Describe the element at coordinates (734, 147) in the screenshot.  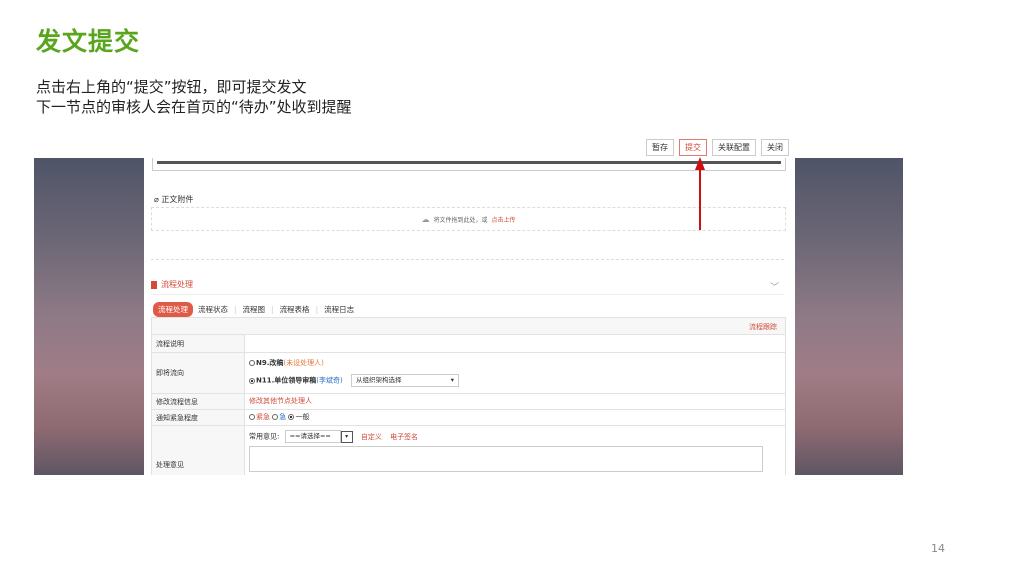
I see `related-config-button: 关联配置` at that location.